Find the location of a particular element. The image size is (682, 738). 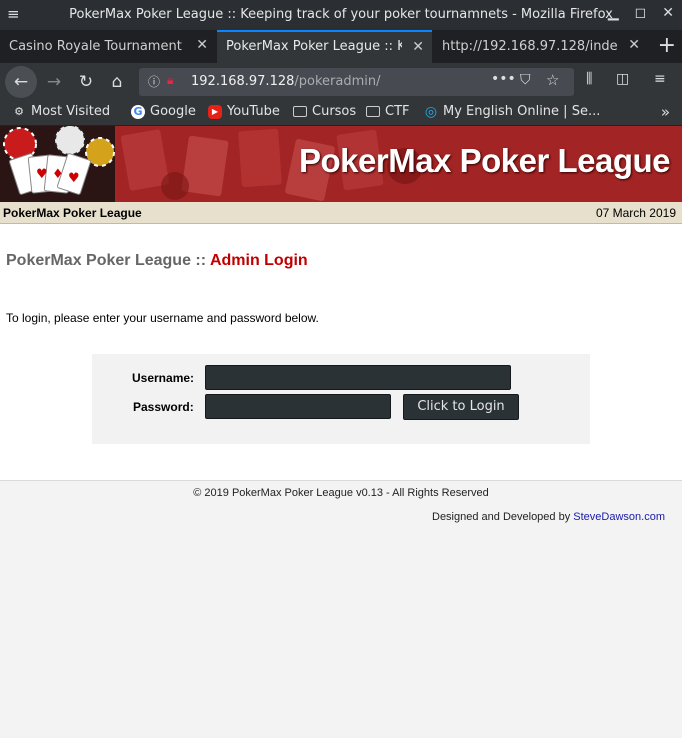

bookmark-label: Most Visited is located at coordinates (71, 111).